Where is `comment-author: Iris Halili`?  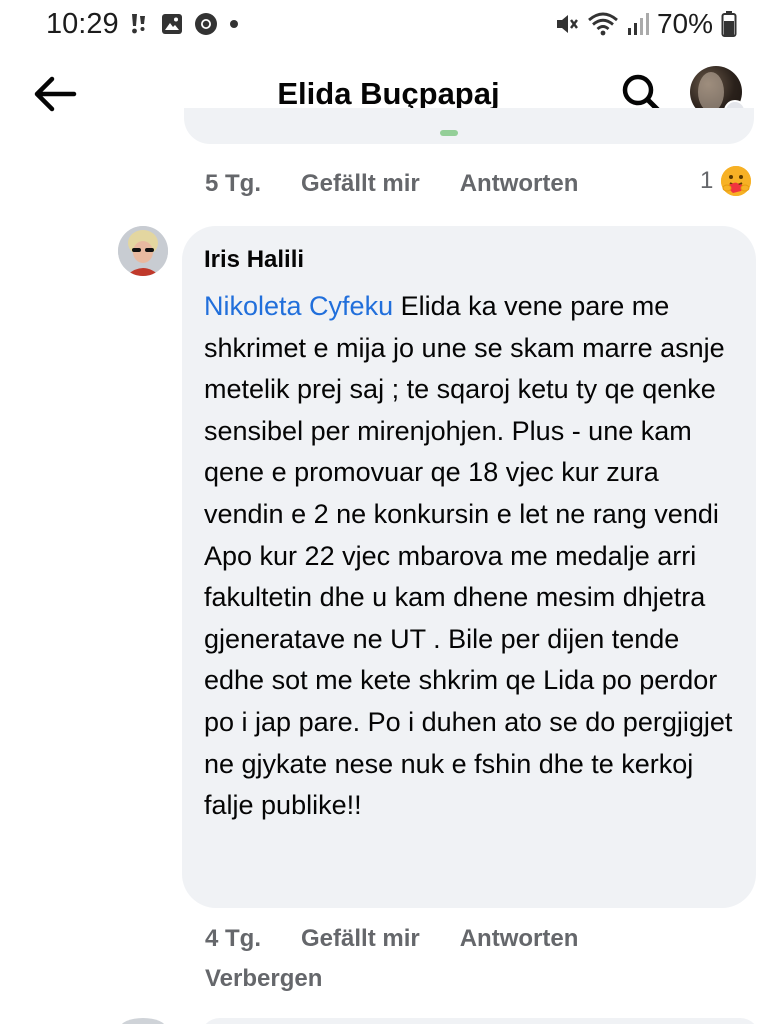
comment-author: Iris Halili is located at coordinates (469, 260).